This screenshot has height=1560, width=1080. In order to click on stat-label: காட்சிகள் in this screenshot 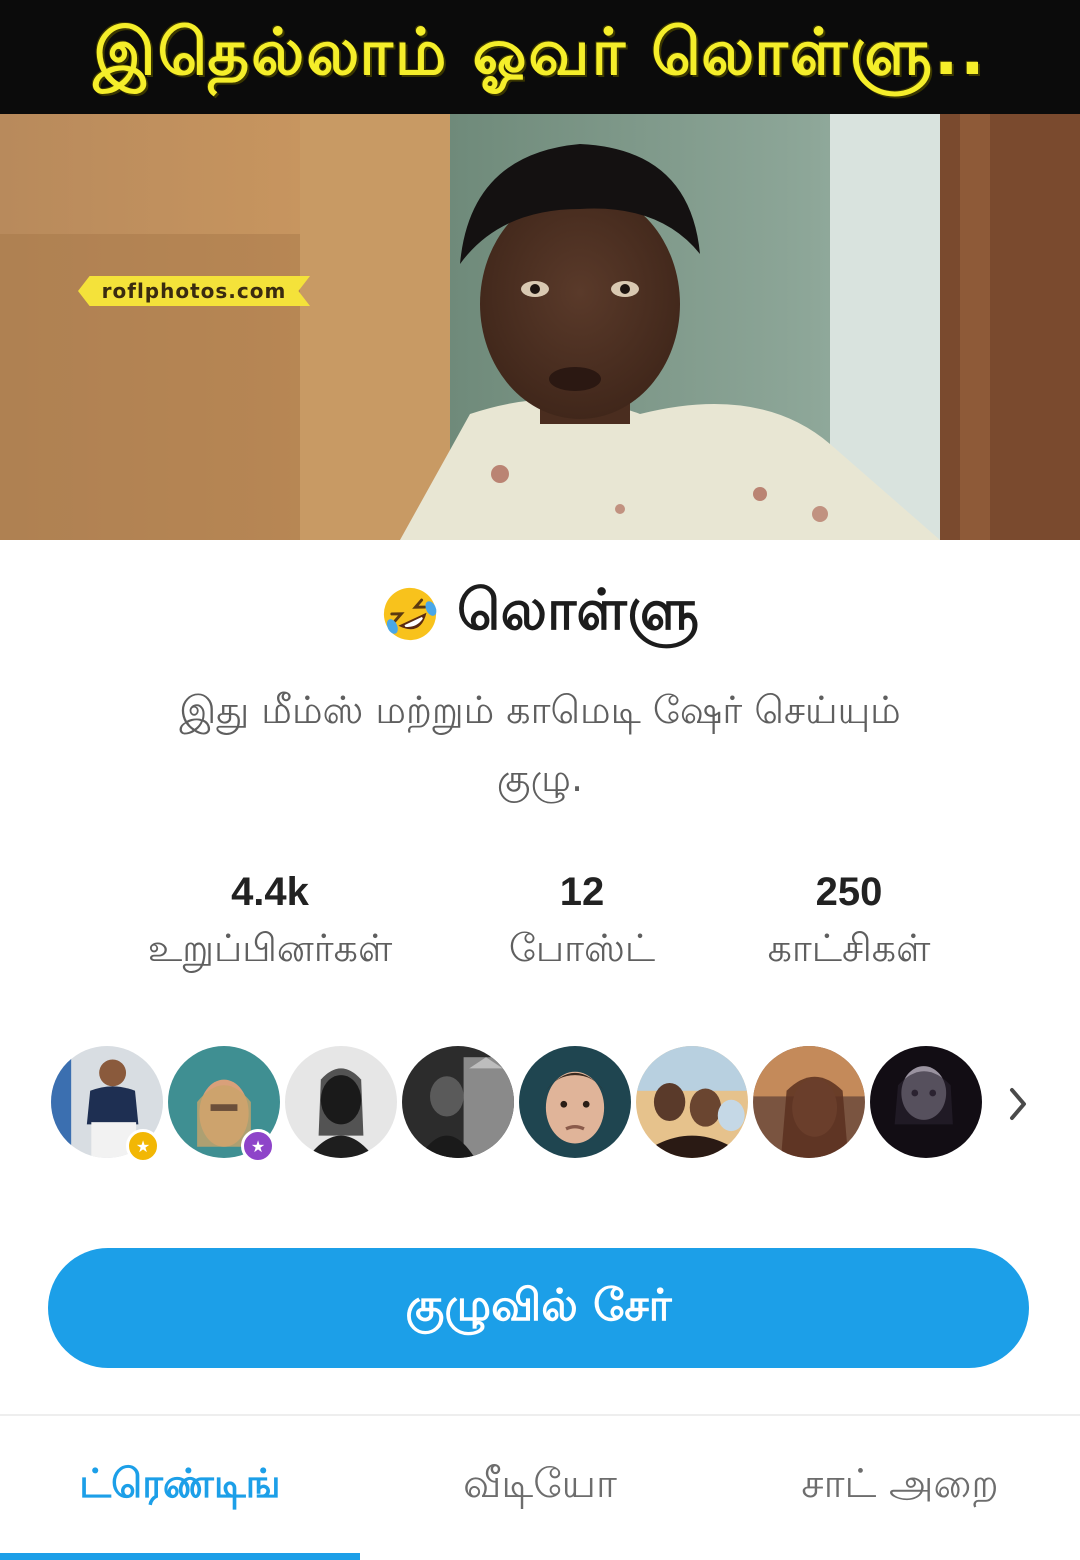, I will do `click(849, 948)`.